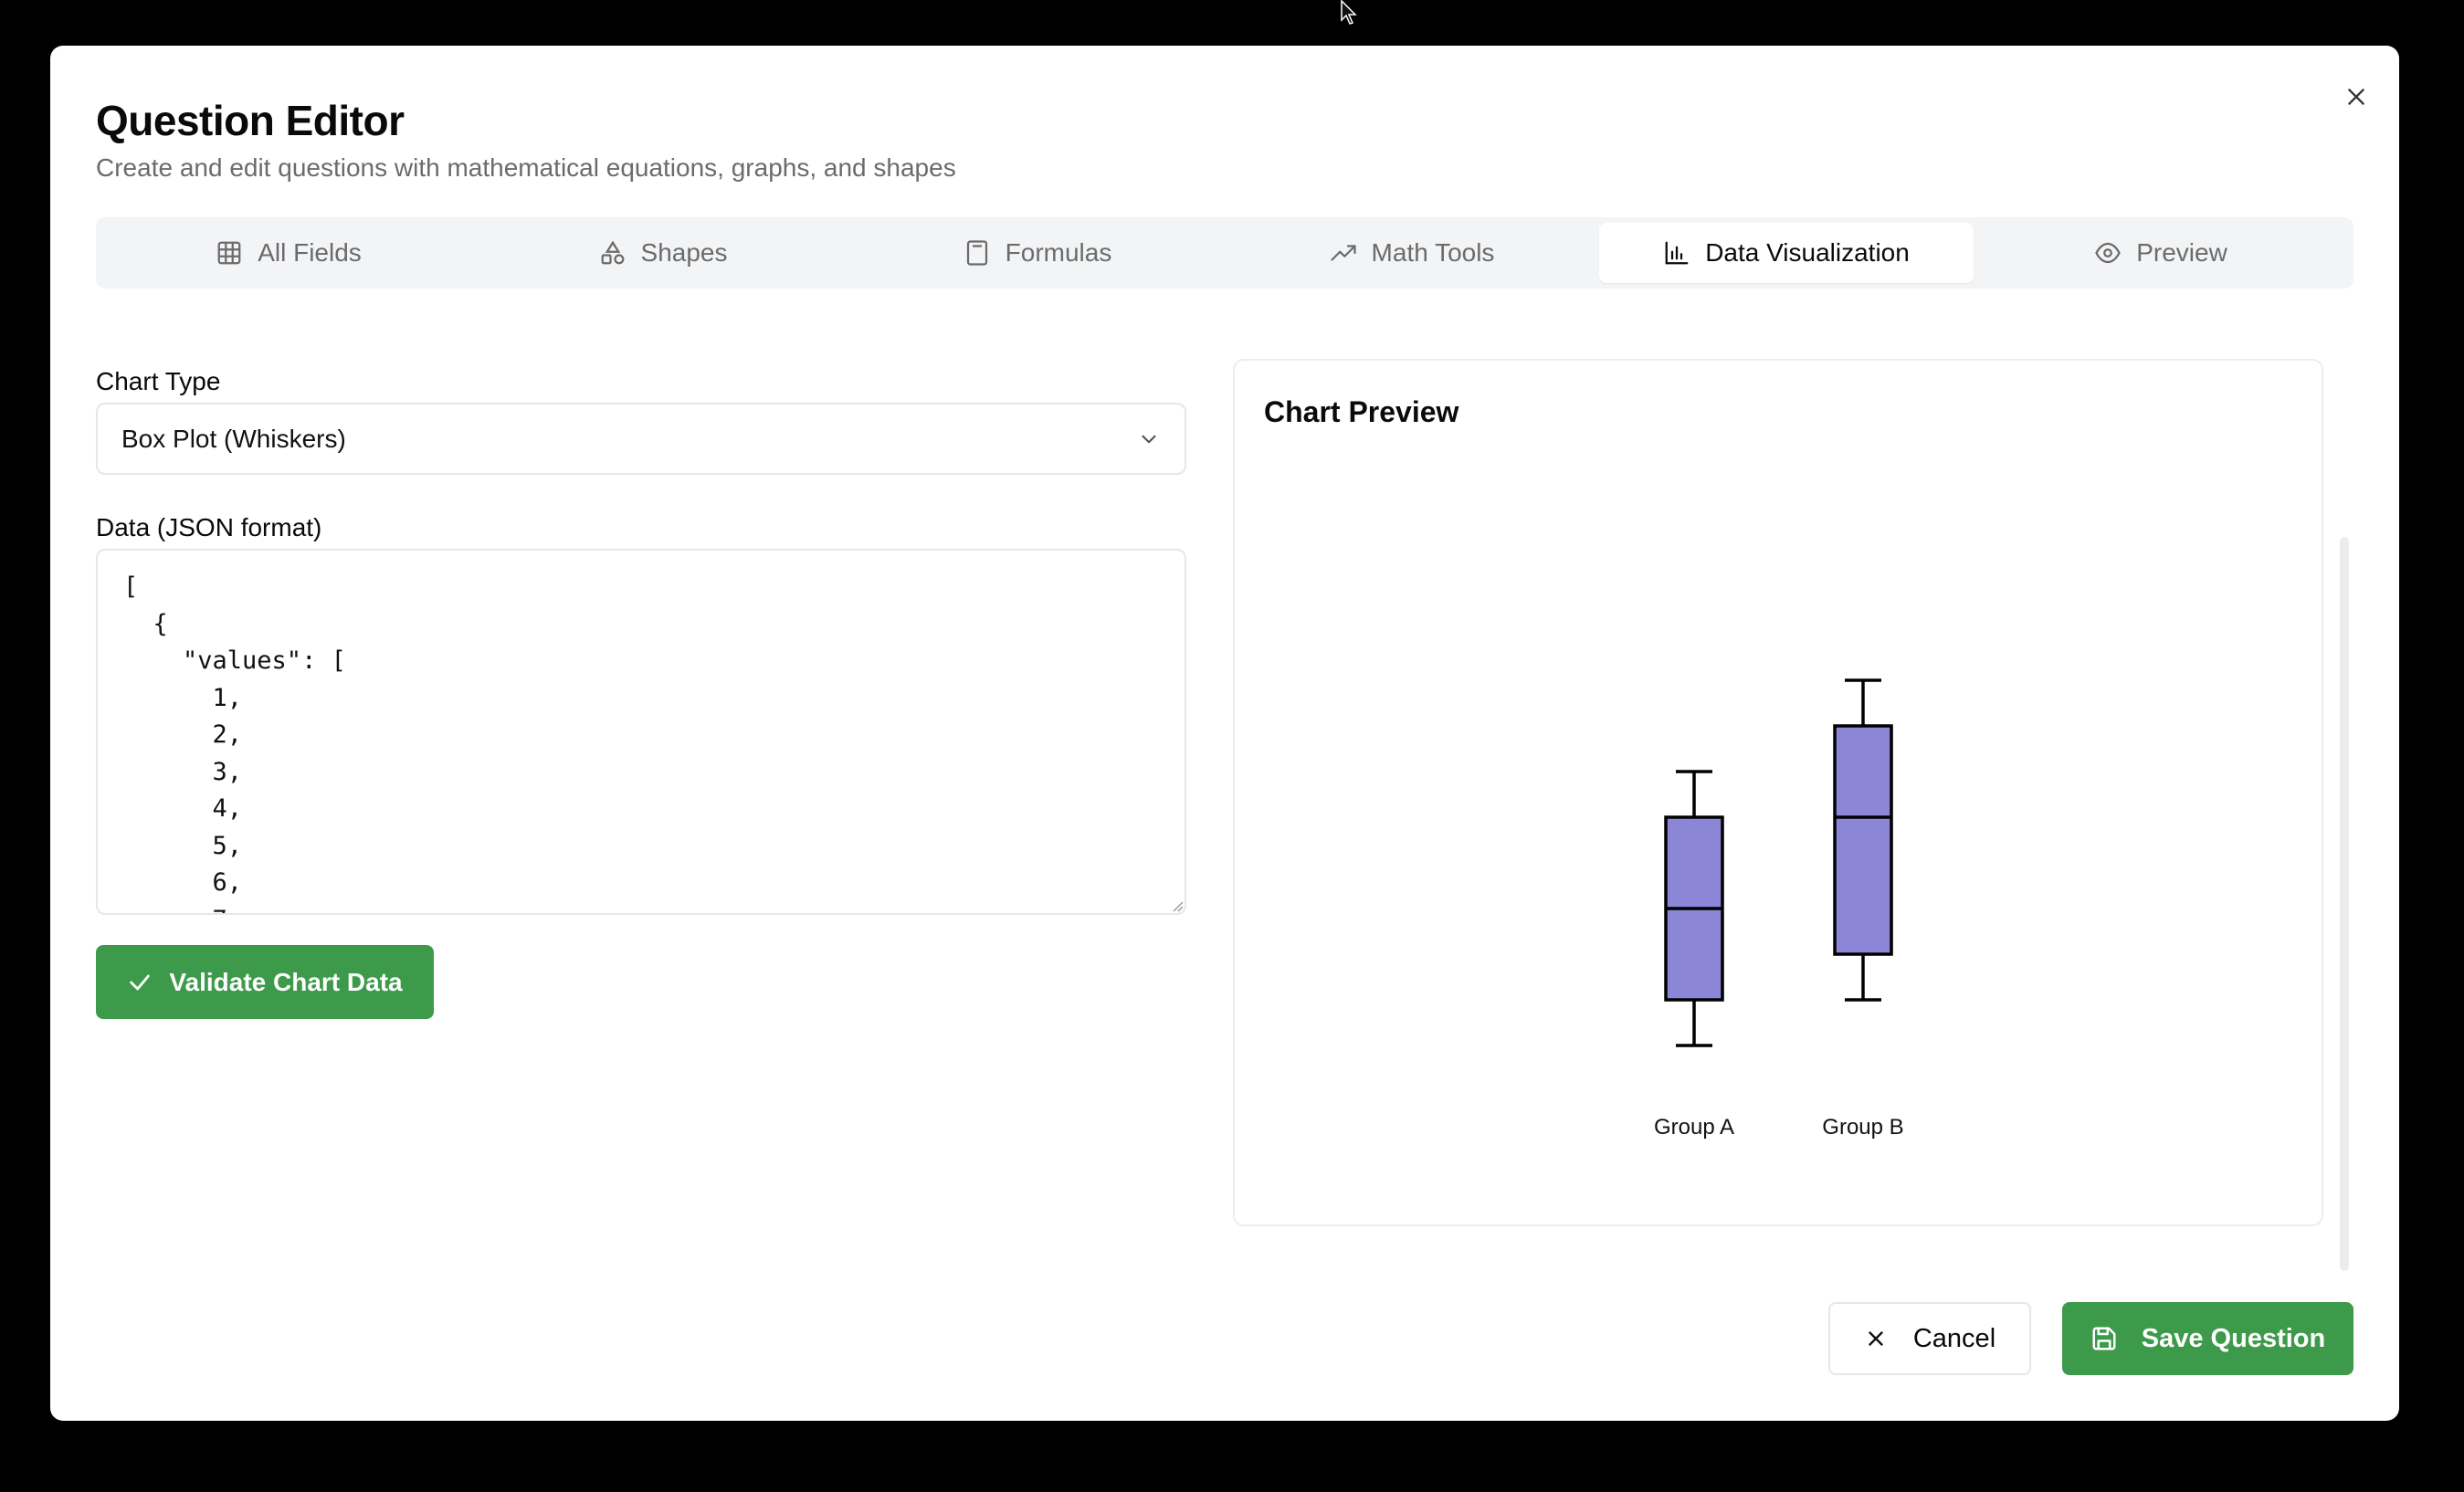 The image size is (2464, 1492). Describe the element at coordinates (2234, 1338) in the screenshot. I see `save-label: Save Question` at that location.